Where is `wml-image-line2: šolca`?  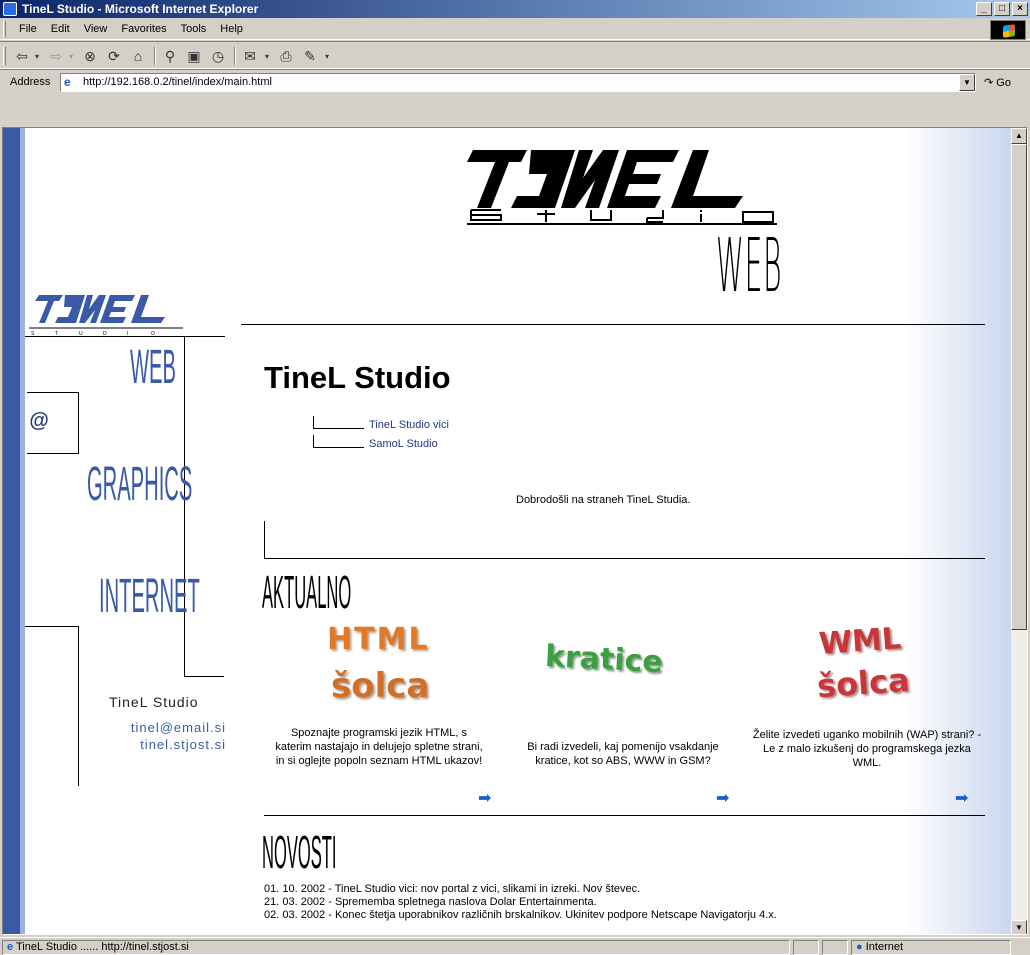
wml-image-line2: šolca is located at coordinates (863, 683).